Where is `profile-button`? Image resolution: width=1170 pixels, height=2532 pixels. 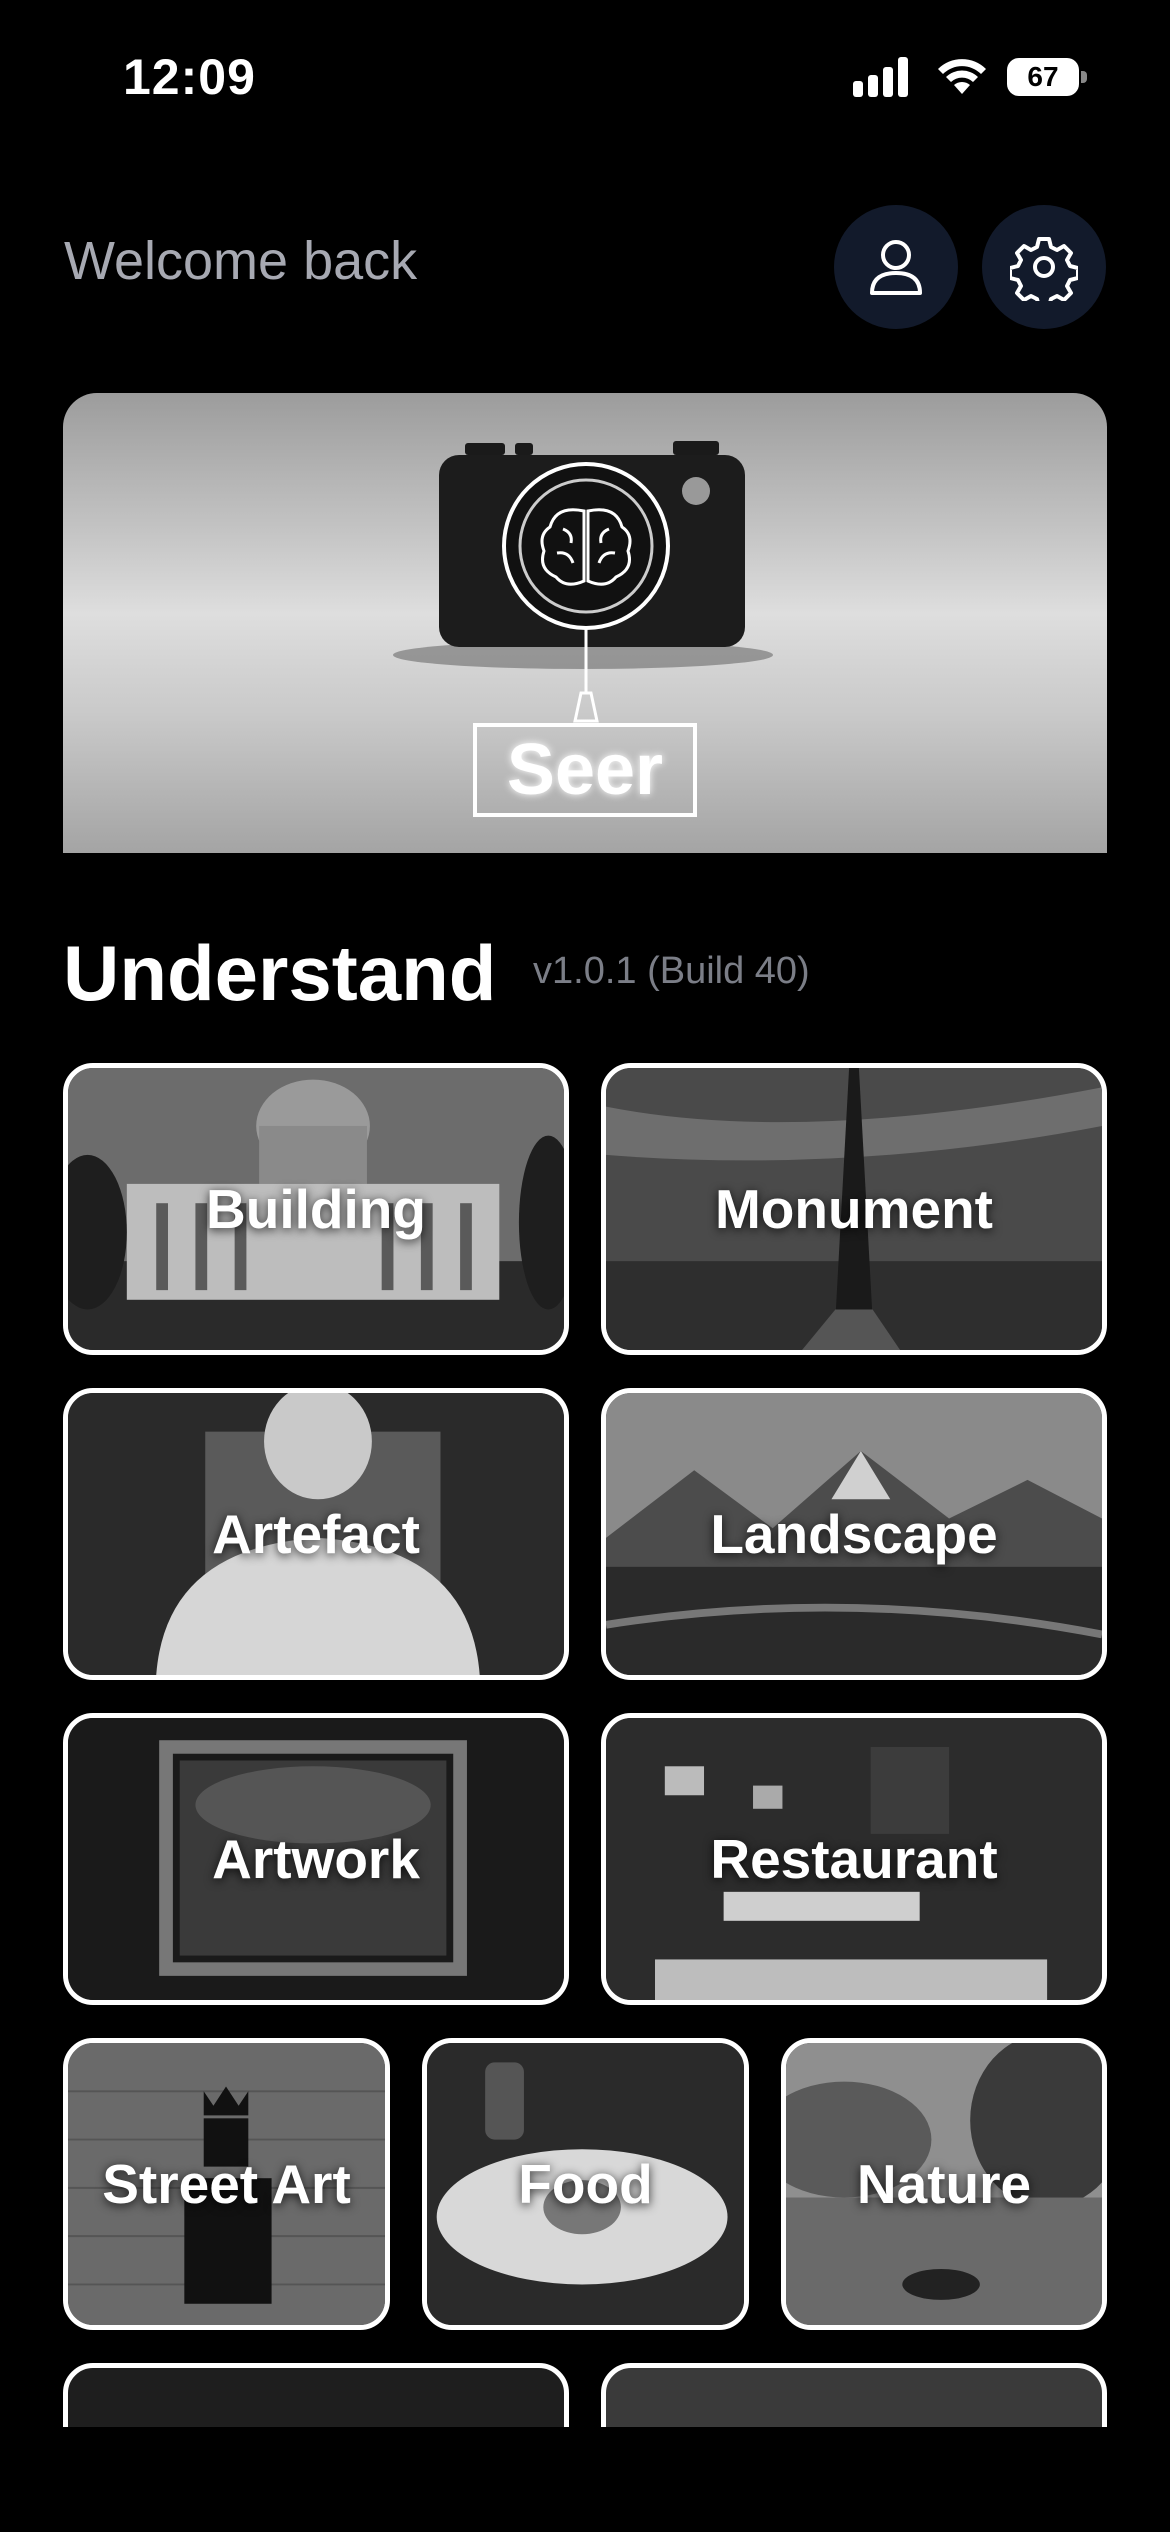
profile-button is located at coordinates (896, 267).